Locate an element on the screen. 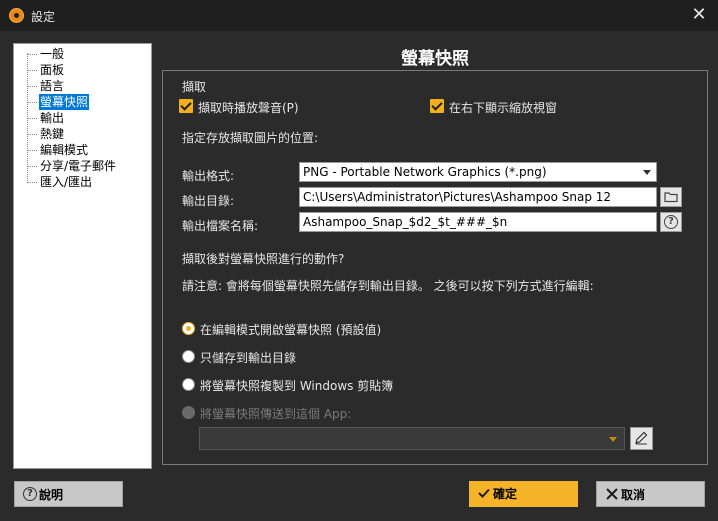 Image resolution: width=718 pixels, height=521 pixels. play-sound-checkbox is located at coordinates (186, 106).